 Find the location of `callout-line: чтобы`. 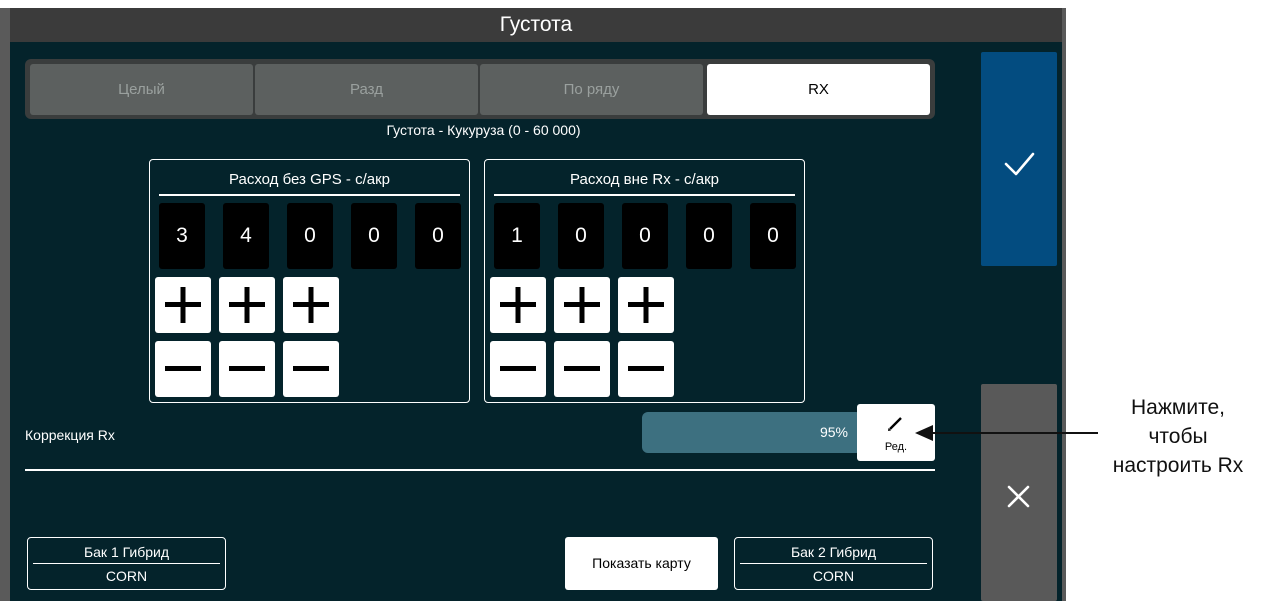

callout-line: чтобы is located at coordinates (1178, 436).